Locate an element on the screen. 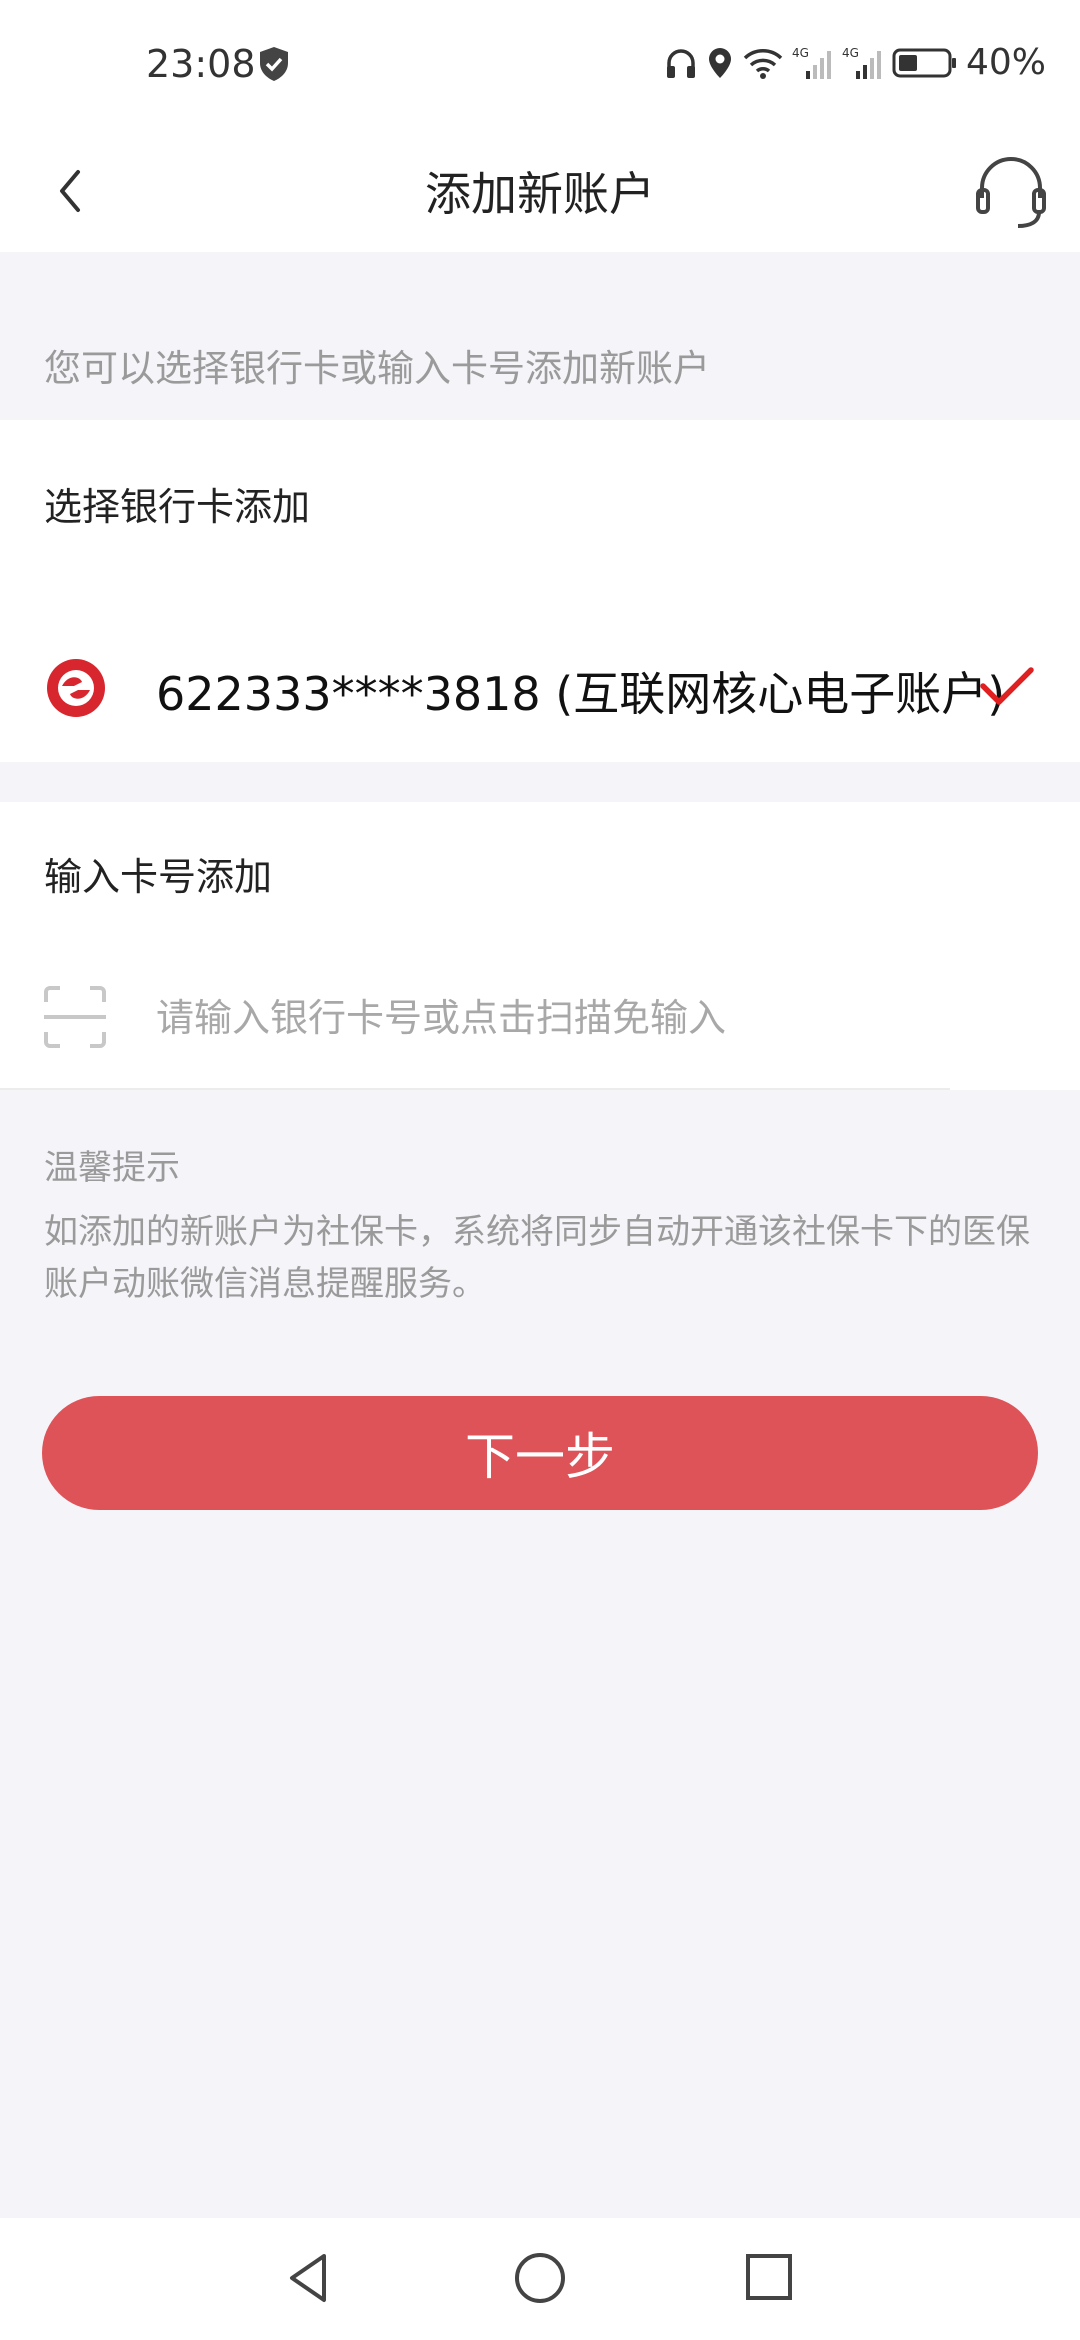 This screenshot has height=2340, width=1080. hint-text: 您可以选择银行卡或输入卡号添加新账户 is located at coordinates (377, 368).